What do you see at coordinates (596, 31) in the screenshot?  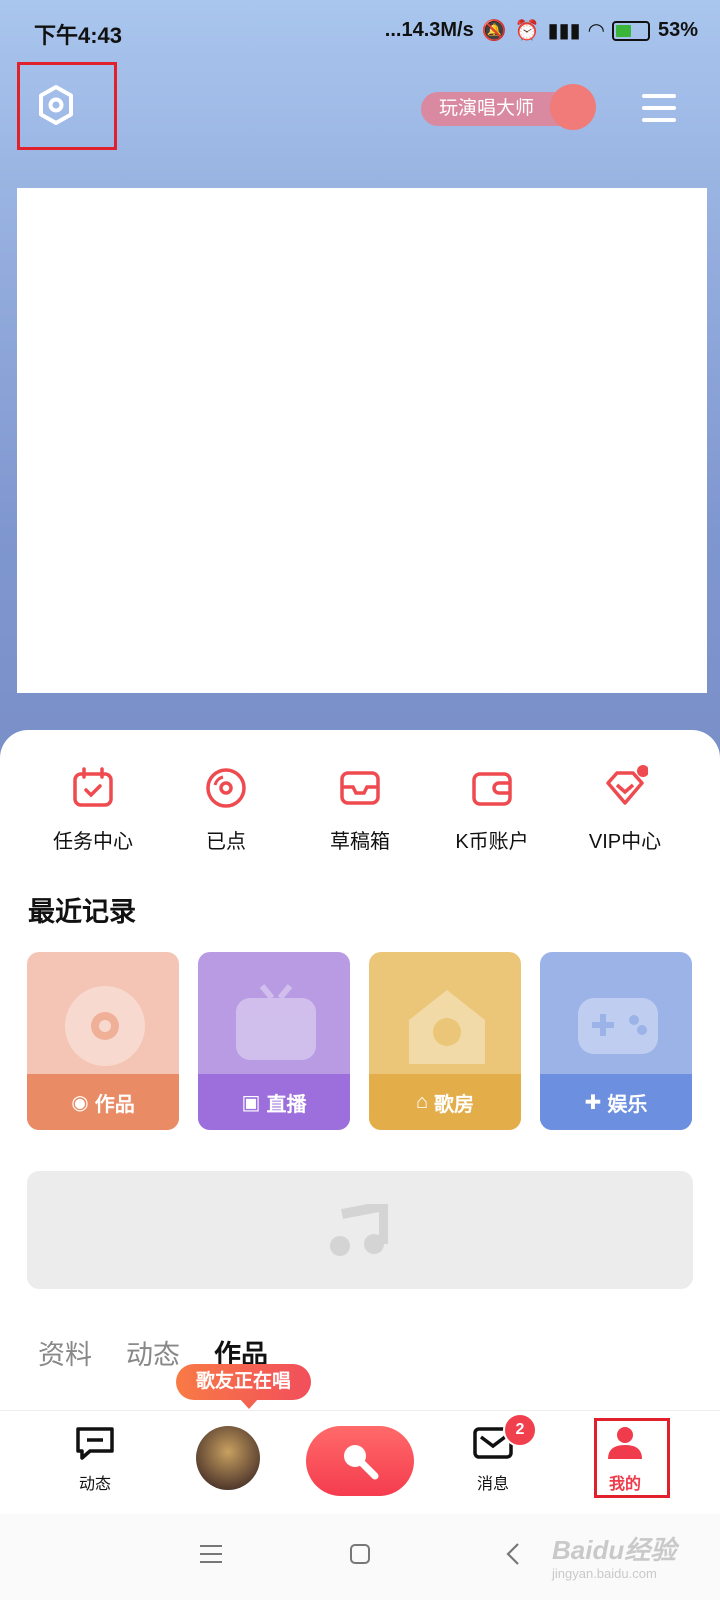 I see `wifi-icon: ◠` at bounding box center [596, 31].